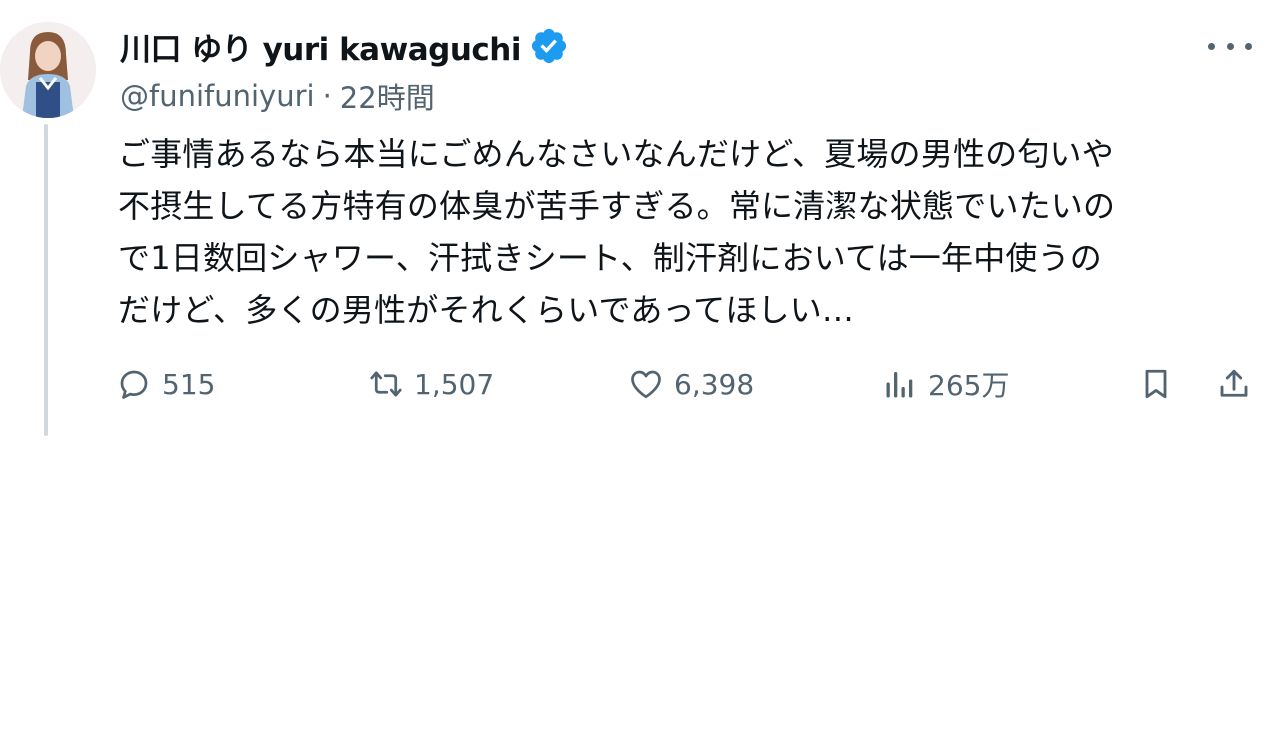 This screenshot has height=736, width=1280. Describe the element at coordinates (217, 96) in the screenshot. I see `handle: @funifuniyuri` at that location.